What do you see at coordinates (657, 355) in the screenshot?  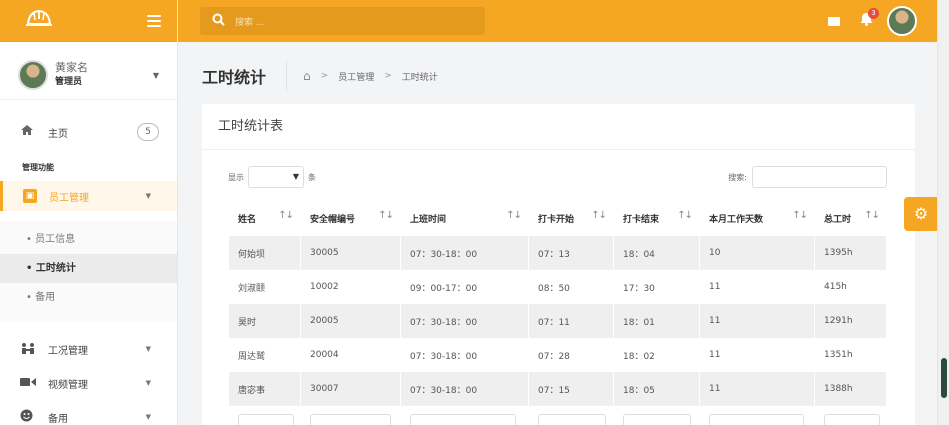 I see `cell-clock-out: 18：02` at bounding box center [657, 355].